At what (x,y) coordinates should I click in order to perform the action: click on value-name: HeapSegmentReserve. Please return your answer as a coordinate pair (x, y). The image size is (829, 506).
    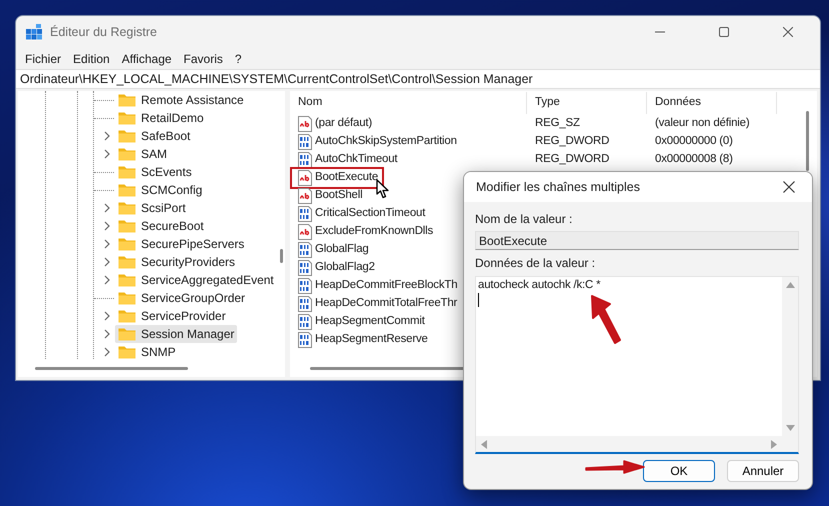
    Looking at the image, I should click on (371, 340).